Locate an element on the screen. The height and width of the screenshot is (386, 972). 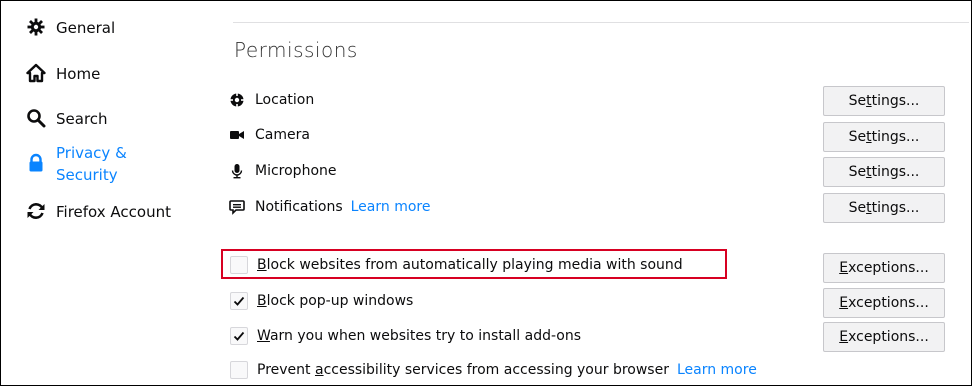
permission-notifications: Notifications Learn more is located at coordinates (329, 207).